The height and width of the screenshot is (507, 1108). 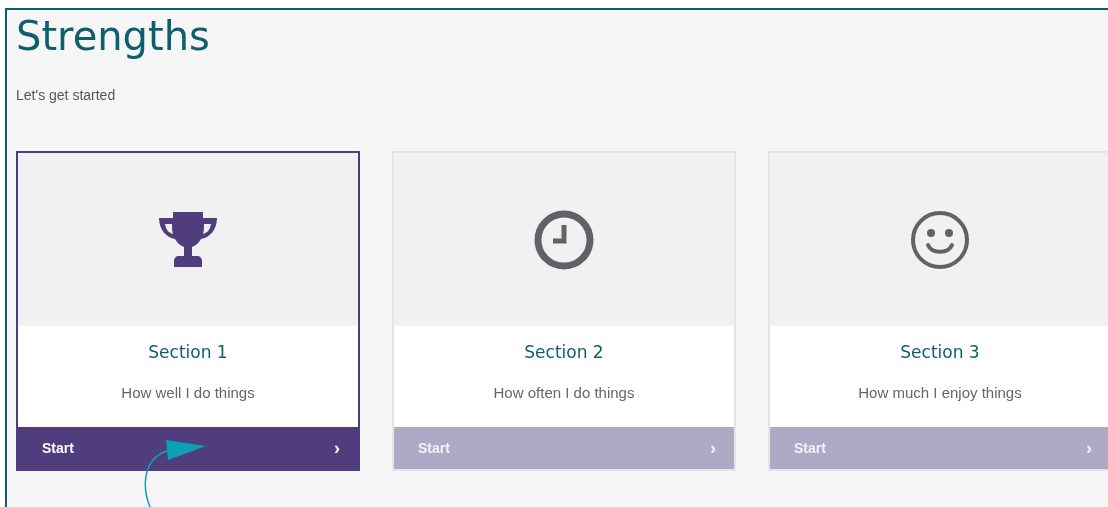 What do you see at coordinates (188, 352) in the screenshot?
I see `section-title: Section 1` at bounding box center [188, 352].